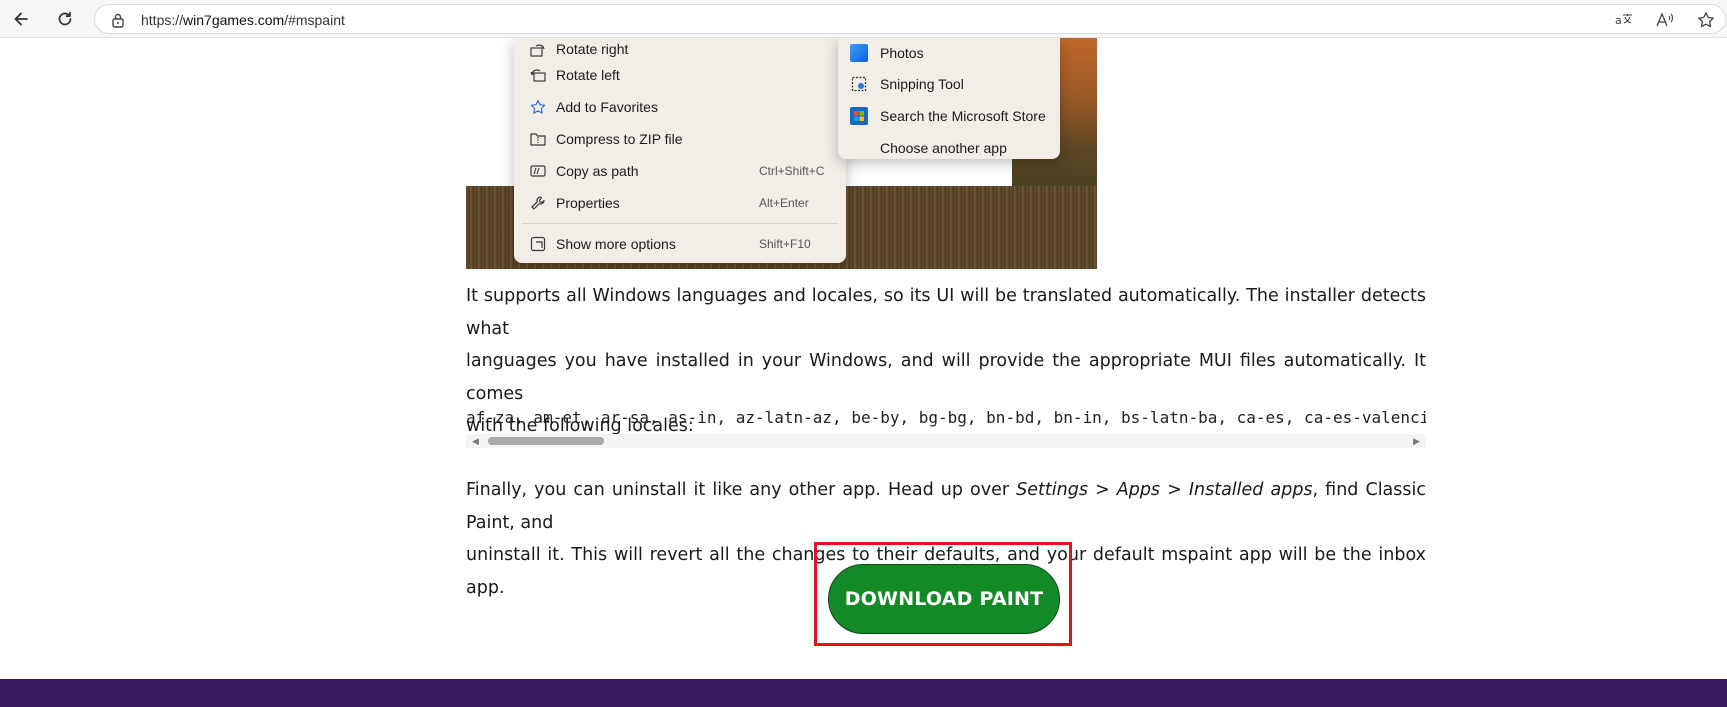  Describe the element at coordinates (314, 20) in the screenshot. I see `url-path: /#mspaint` at that location.